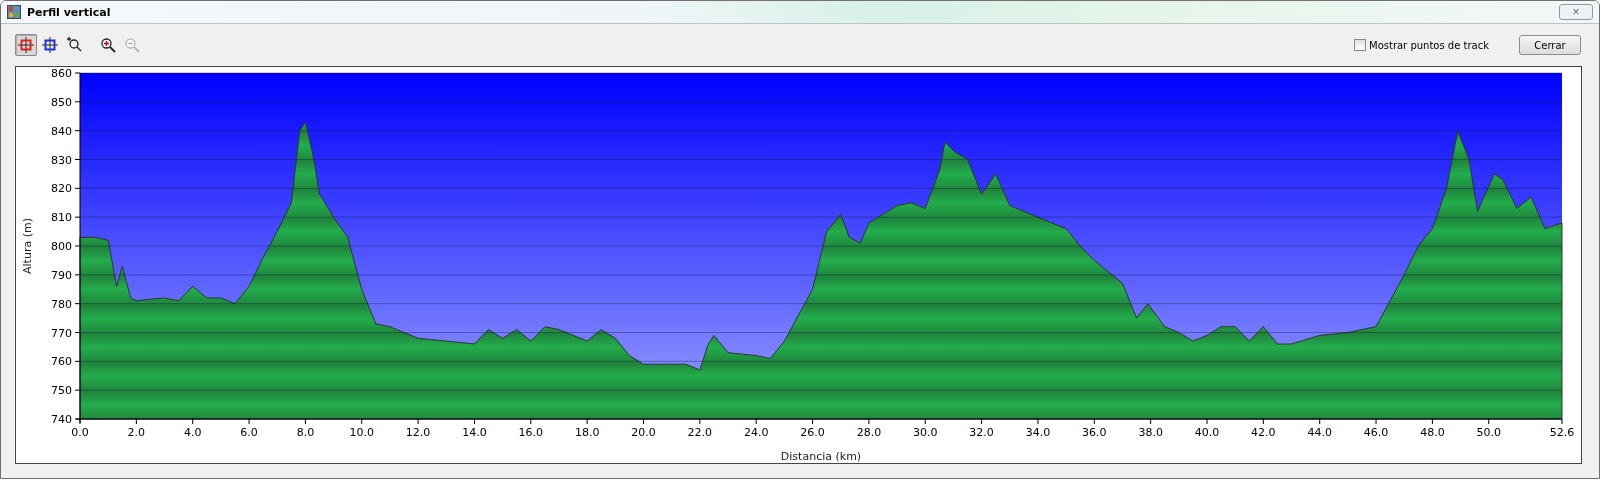  I want to click on x-tick-label: 14.0, so click(474, 432).